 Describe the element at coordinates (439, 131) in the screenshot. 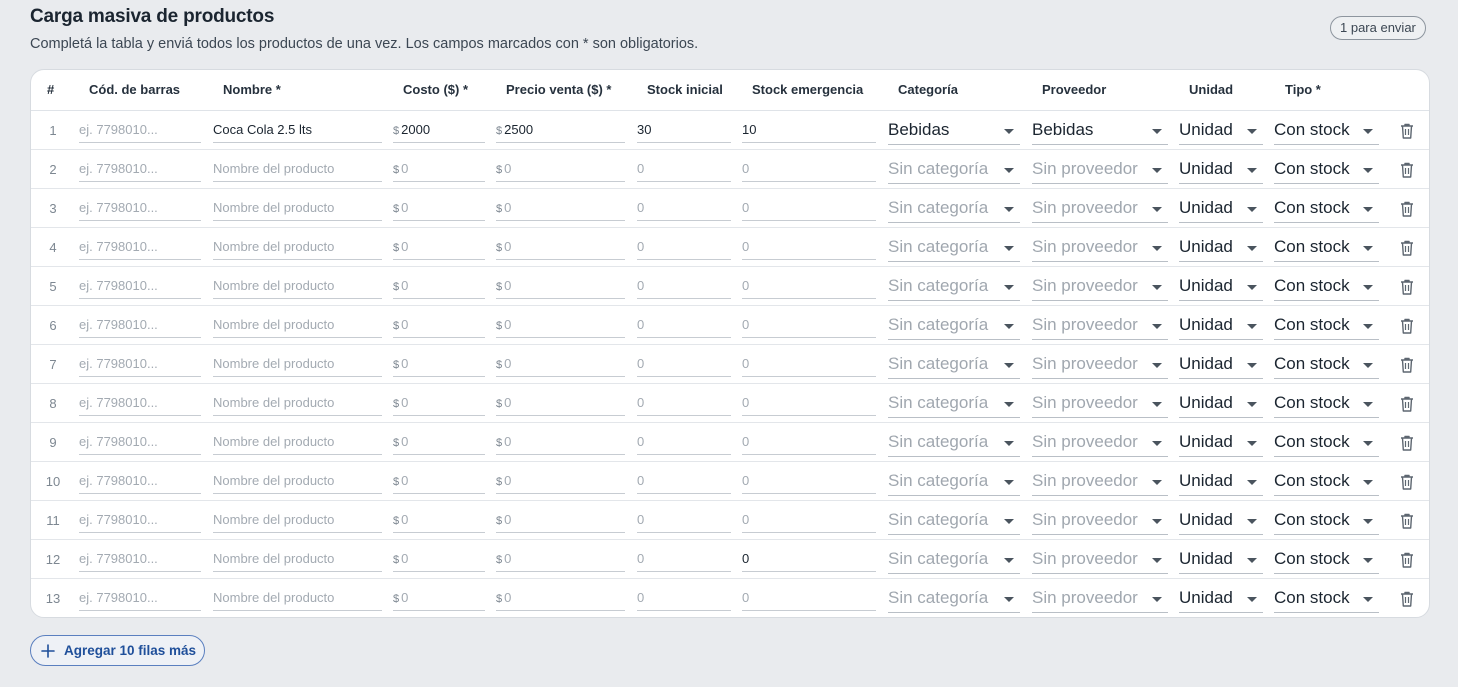

I see `cost-input: $2000` at that location.